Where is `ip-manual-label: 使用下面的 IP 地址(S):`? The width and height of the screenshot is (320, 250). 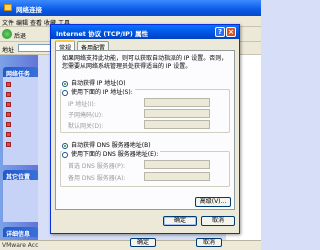
ip-manual-label: 使用下面的 IP 地址(S): is located at coordinates (102, 92).